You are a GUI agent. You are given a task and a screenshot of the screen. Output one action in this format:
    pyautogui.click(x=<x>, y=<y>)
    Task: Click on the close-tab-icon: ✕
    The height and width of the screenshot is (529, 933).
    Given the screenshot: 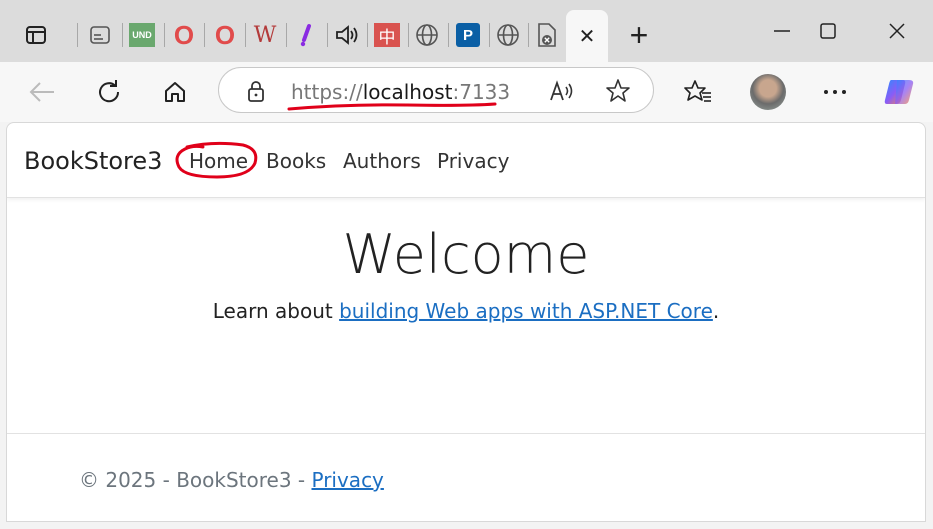 What is the action you would take?
    pyautogui.click(x=587, y=36)
    